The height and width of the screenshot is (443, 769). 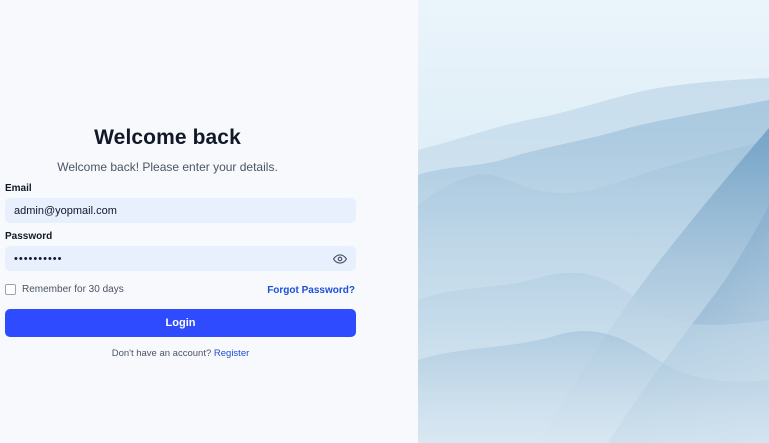 I want to click on register-link: Register, so click(x=231, y=353).